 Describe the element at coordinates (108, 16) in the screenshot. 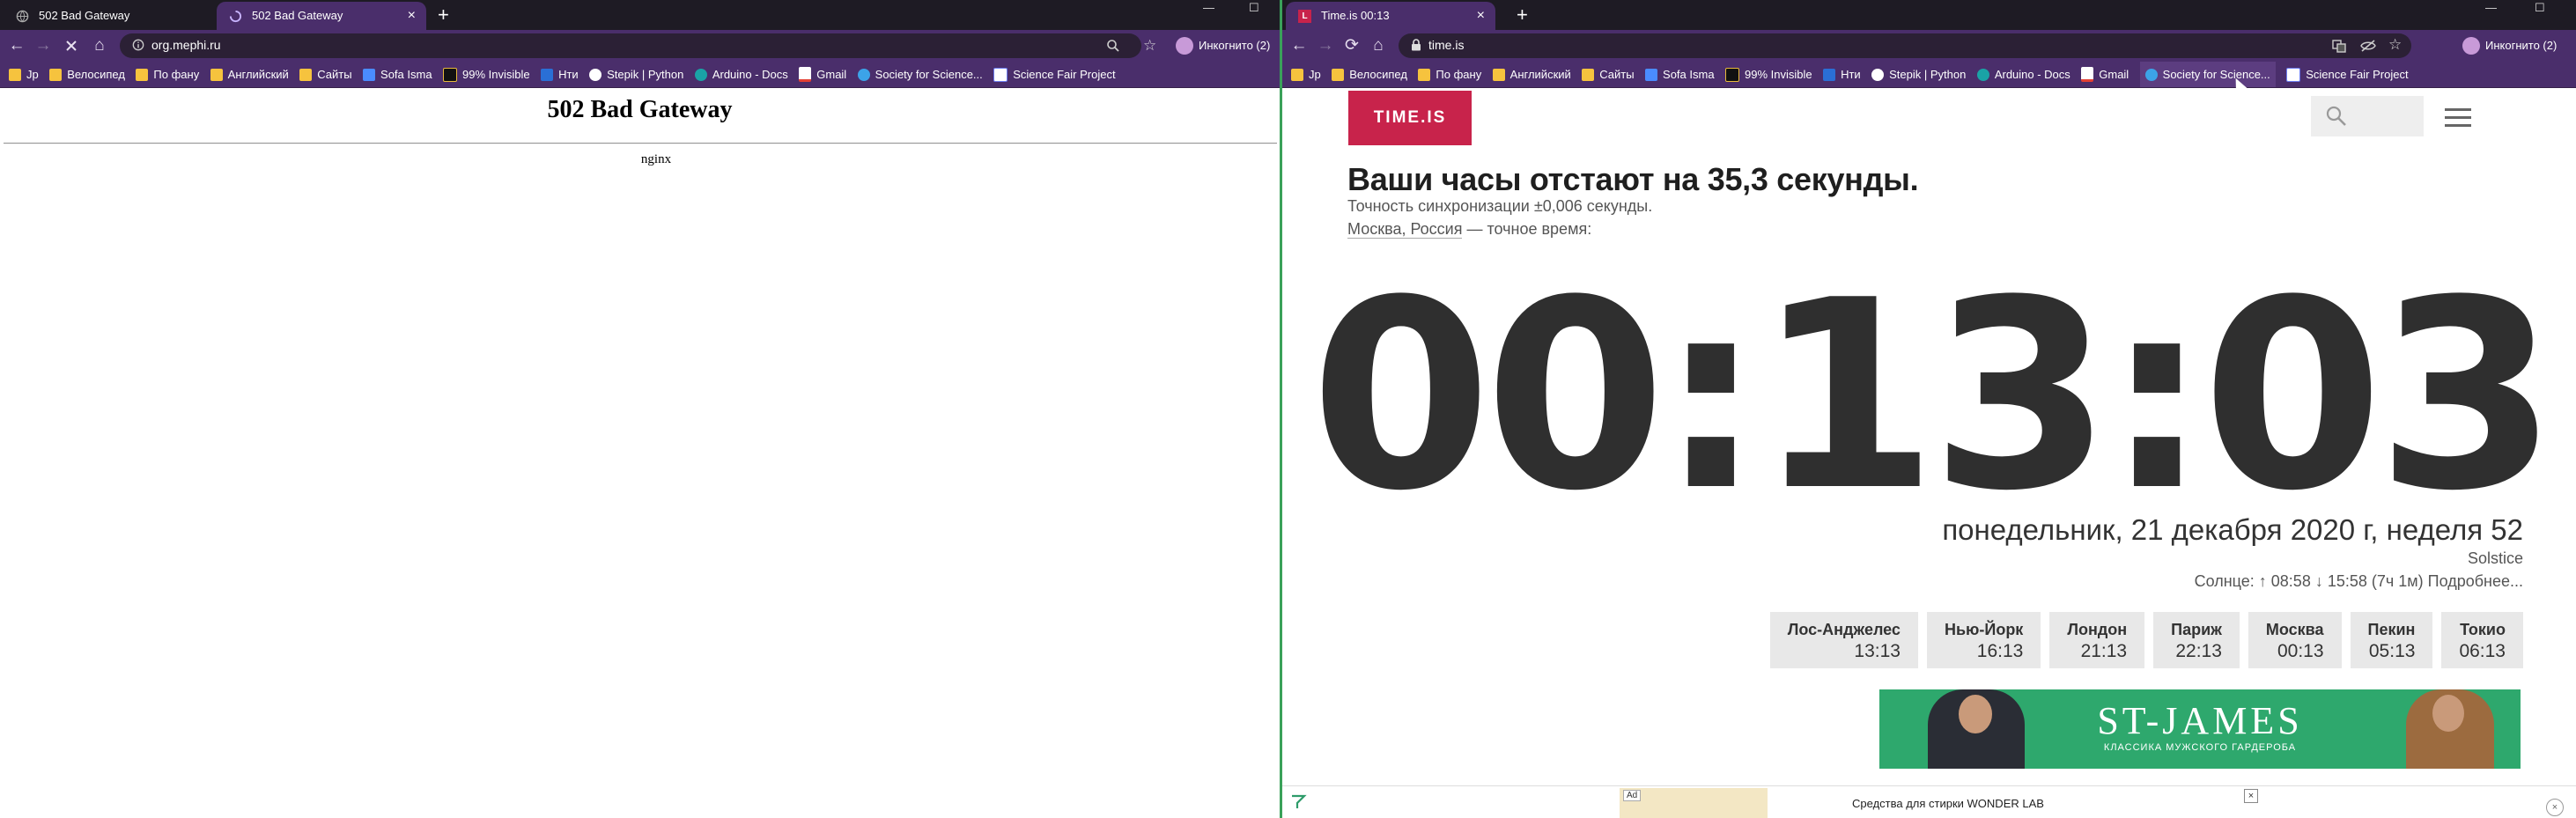

I see `tab-502-first: 502 Bad Gateway` at that location.